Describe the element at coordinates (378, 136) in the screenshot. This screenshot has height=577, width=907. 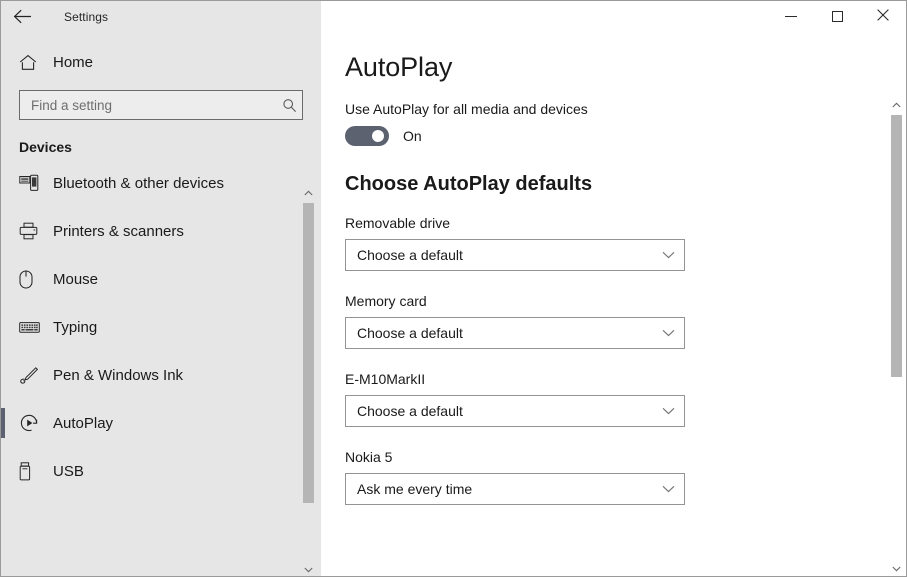
I see `toggle-knob` at that location.